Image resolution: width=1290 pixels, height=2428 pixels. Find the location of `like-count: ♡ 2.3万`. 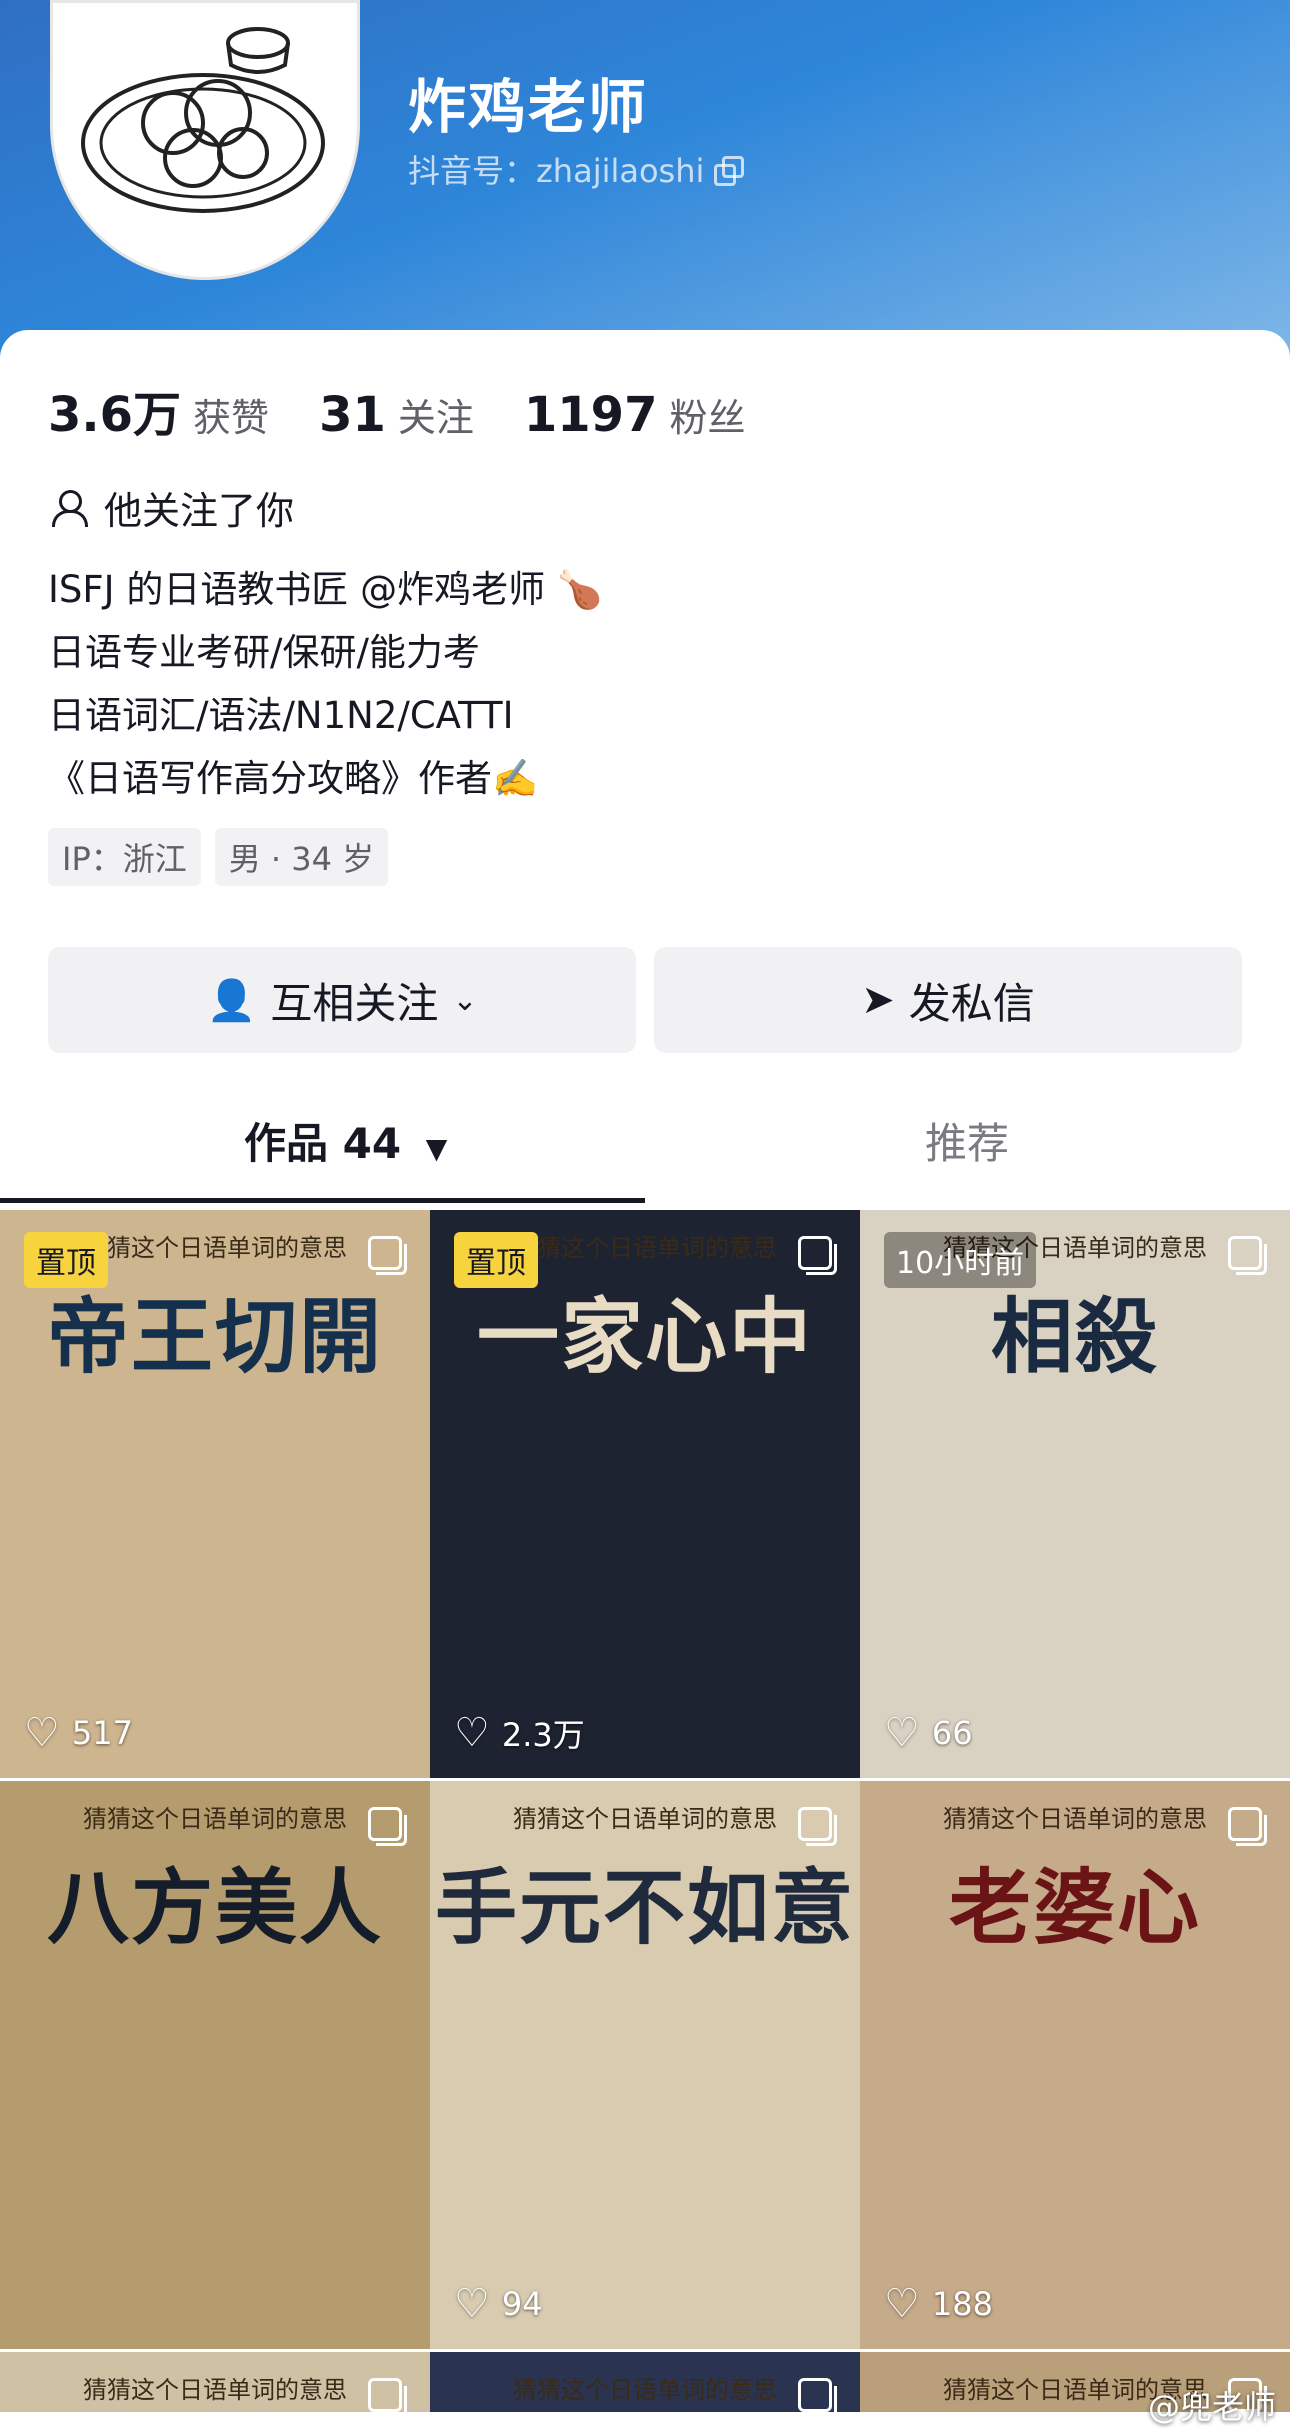

like-count: ♡ 2.3万 is located at coordinates (519, 1733).